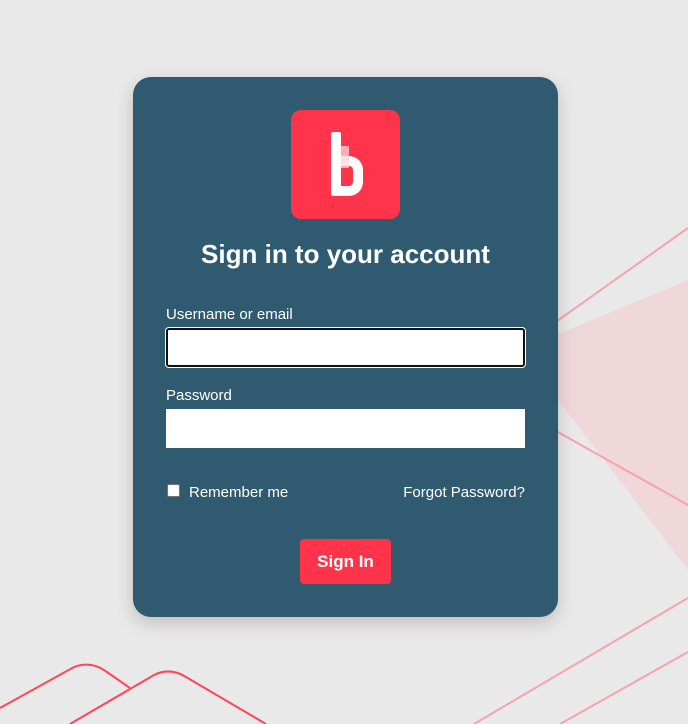 The width and height of the screenshot is (688, 724). What do you see at coordinates (173, 490) in the screenshot?
I see `remember-me-checkbox` at bounding box center [173, 490].